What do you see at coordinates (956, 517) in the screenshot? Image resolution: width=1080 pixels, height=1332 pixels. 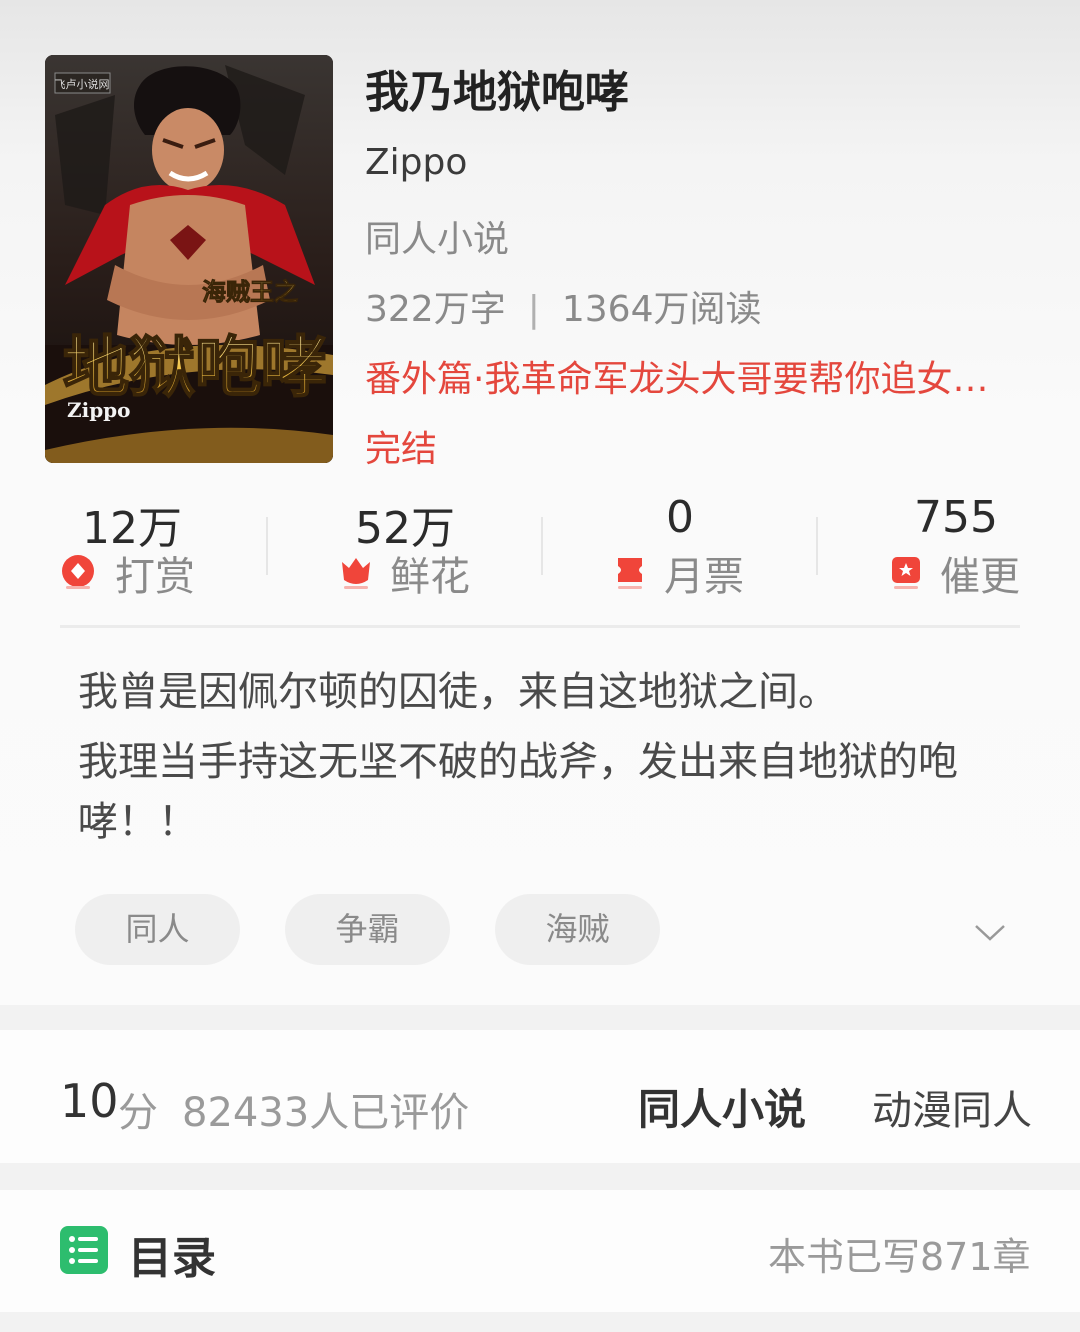 I see `metric-value: 755` at bounding box center [956, 517].